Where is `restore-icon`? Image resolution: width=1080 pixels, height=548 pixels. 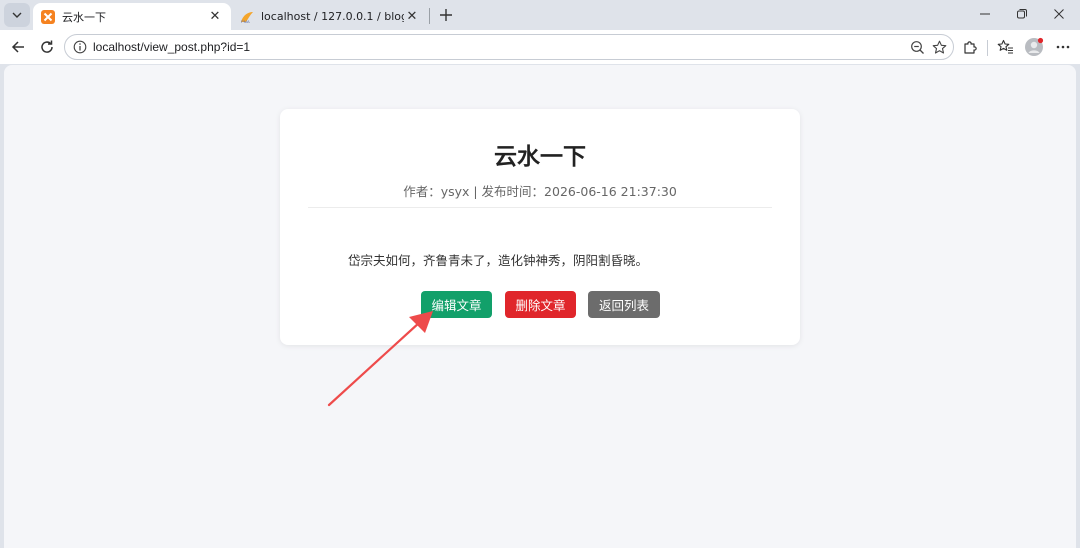 restore-icon is located at coordinates (1022, 14).